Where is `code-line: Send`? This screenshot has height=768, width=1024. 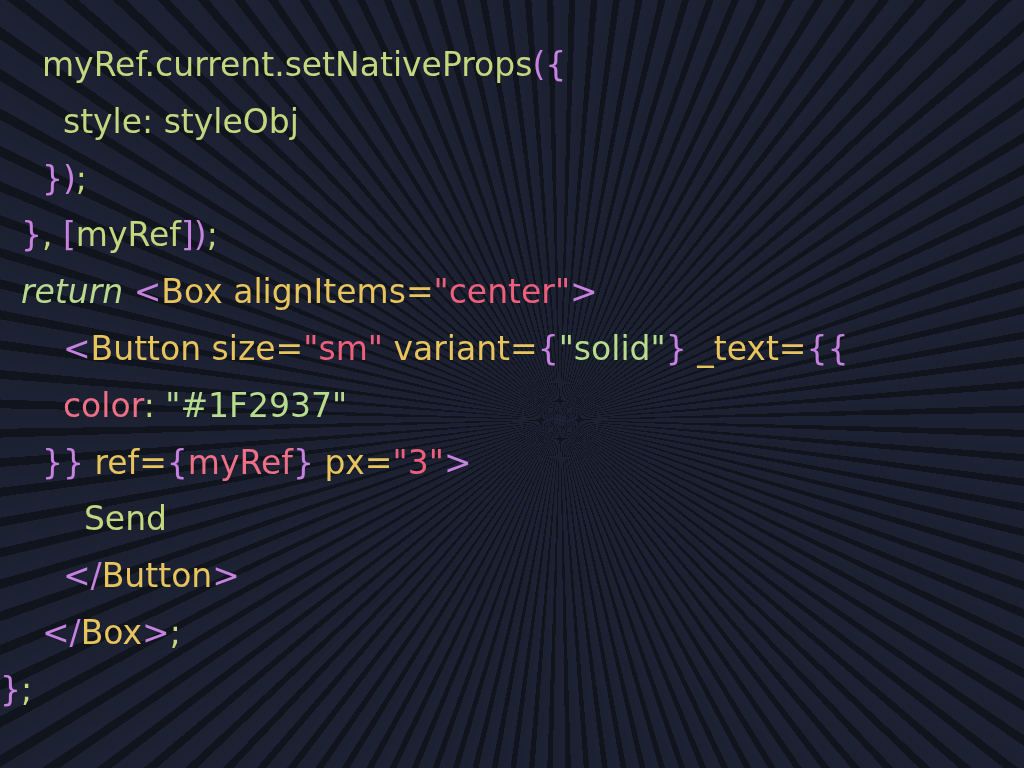 code-line: Send is located at coordinates (125, 519).